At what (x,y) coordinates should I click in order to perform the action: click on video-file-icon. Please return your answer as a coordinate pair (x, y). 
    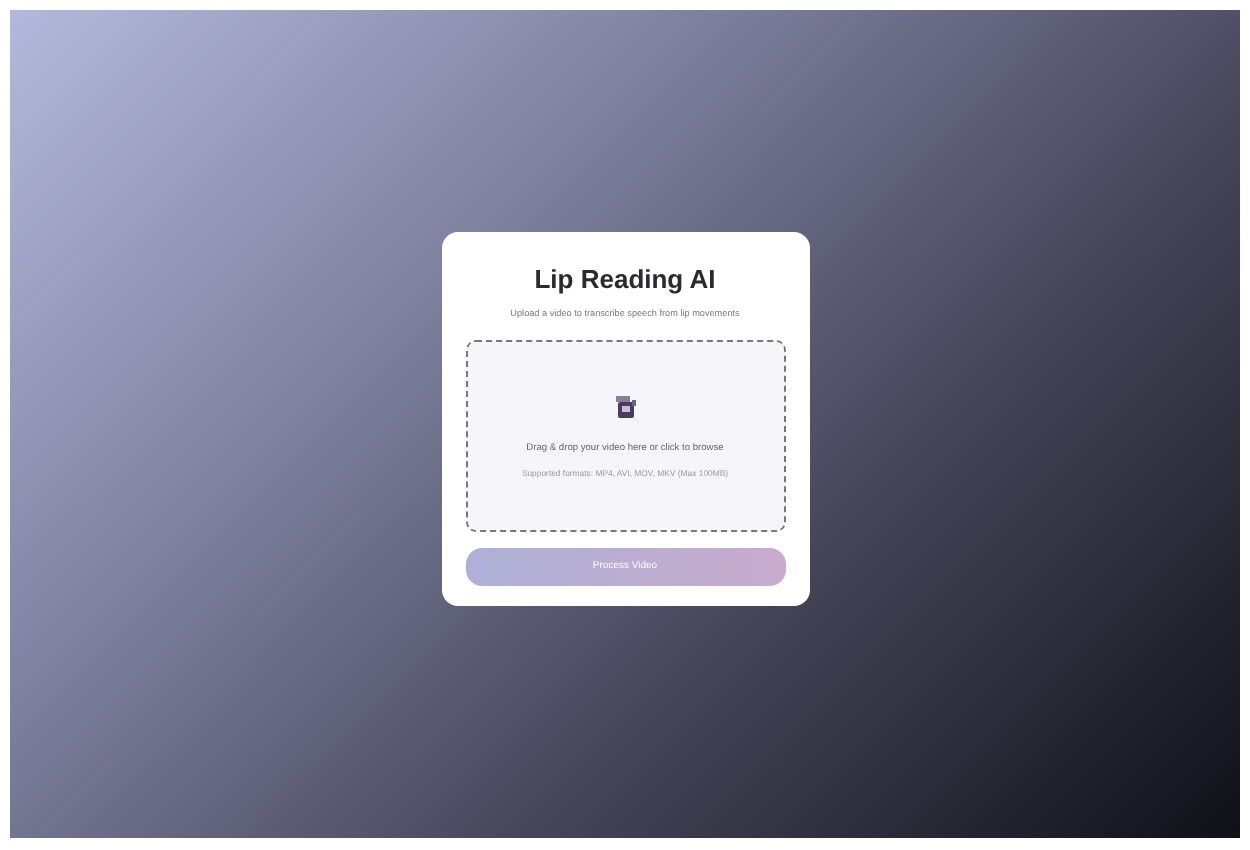
    Looking at the image, I should click on (625, 406).